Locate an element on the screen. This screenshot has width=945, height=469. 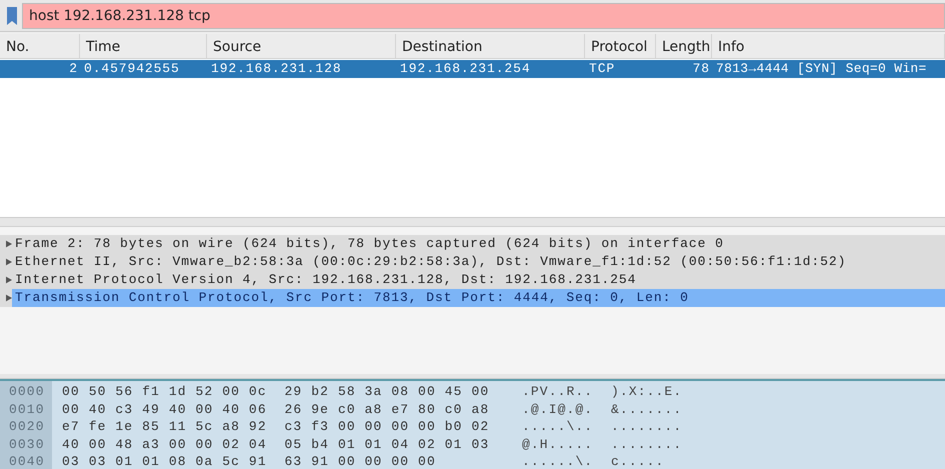
byte-offset: 0040 is located at coordinates (27, 461).